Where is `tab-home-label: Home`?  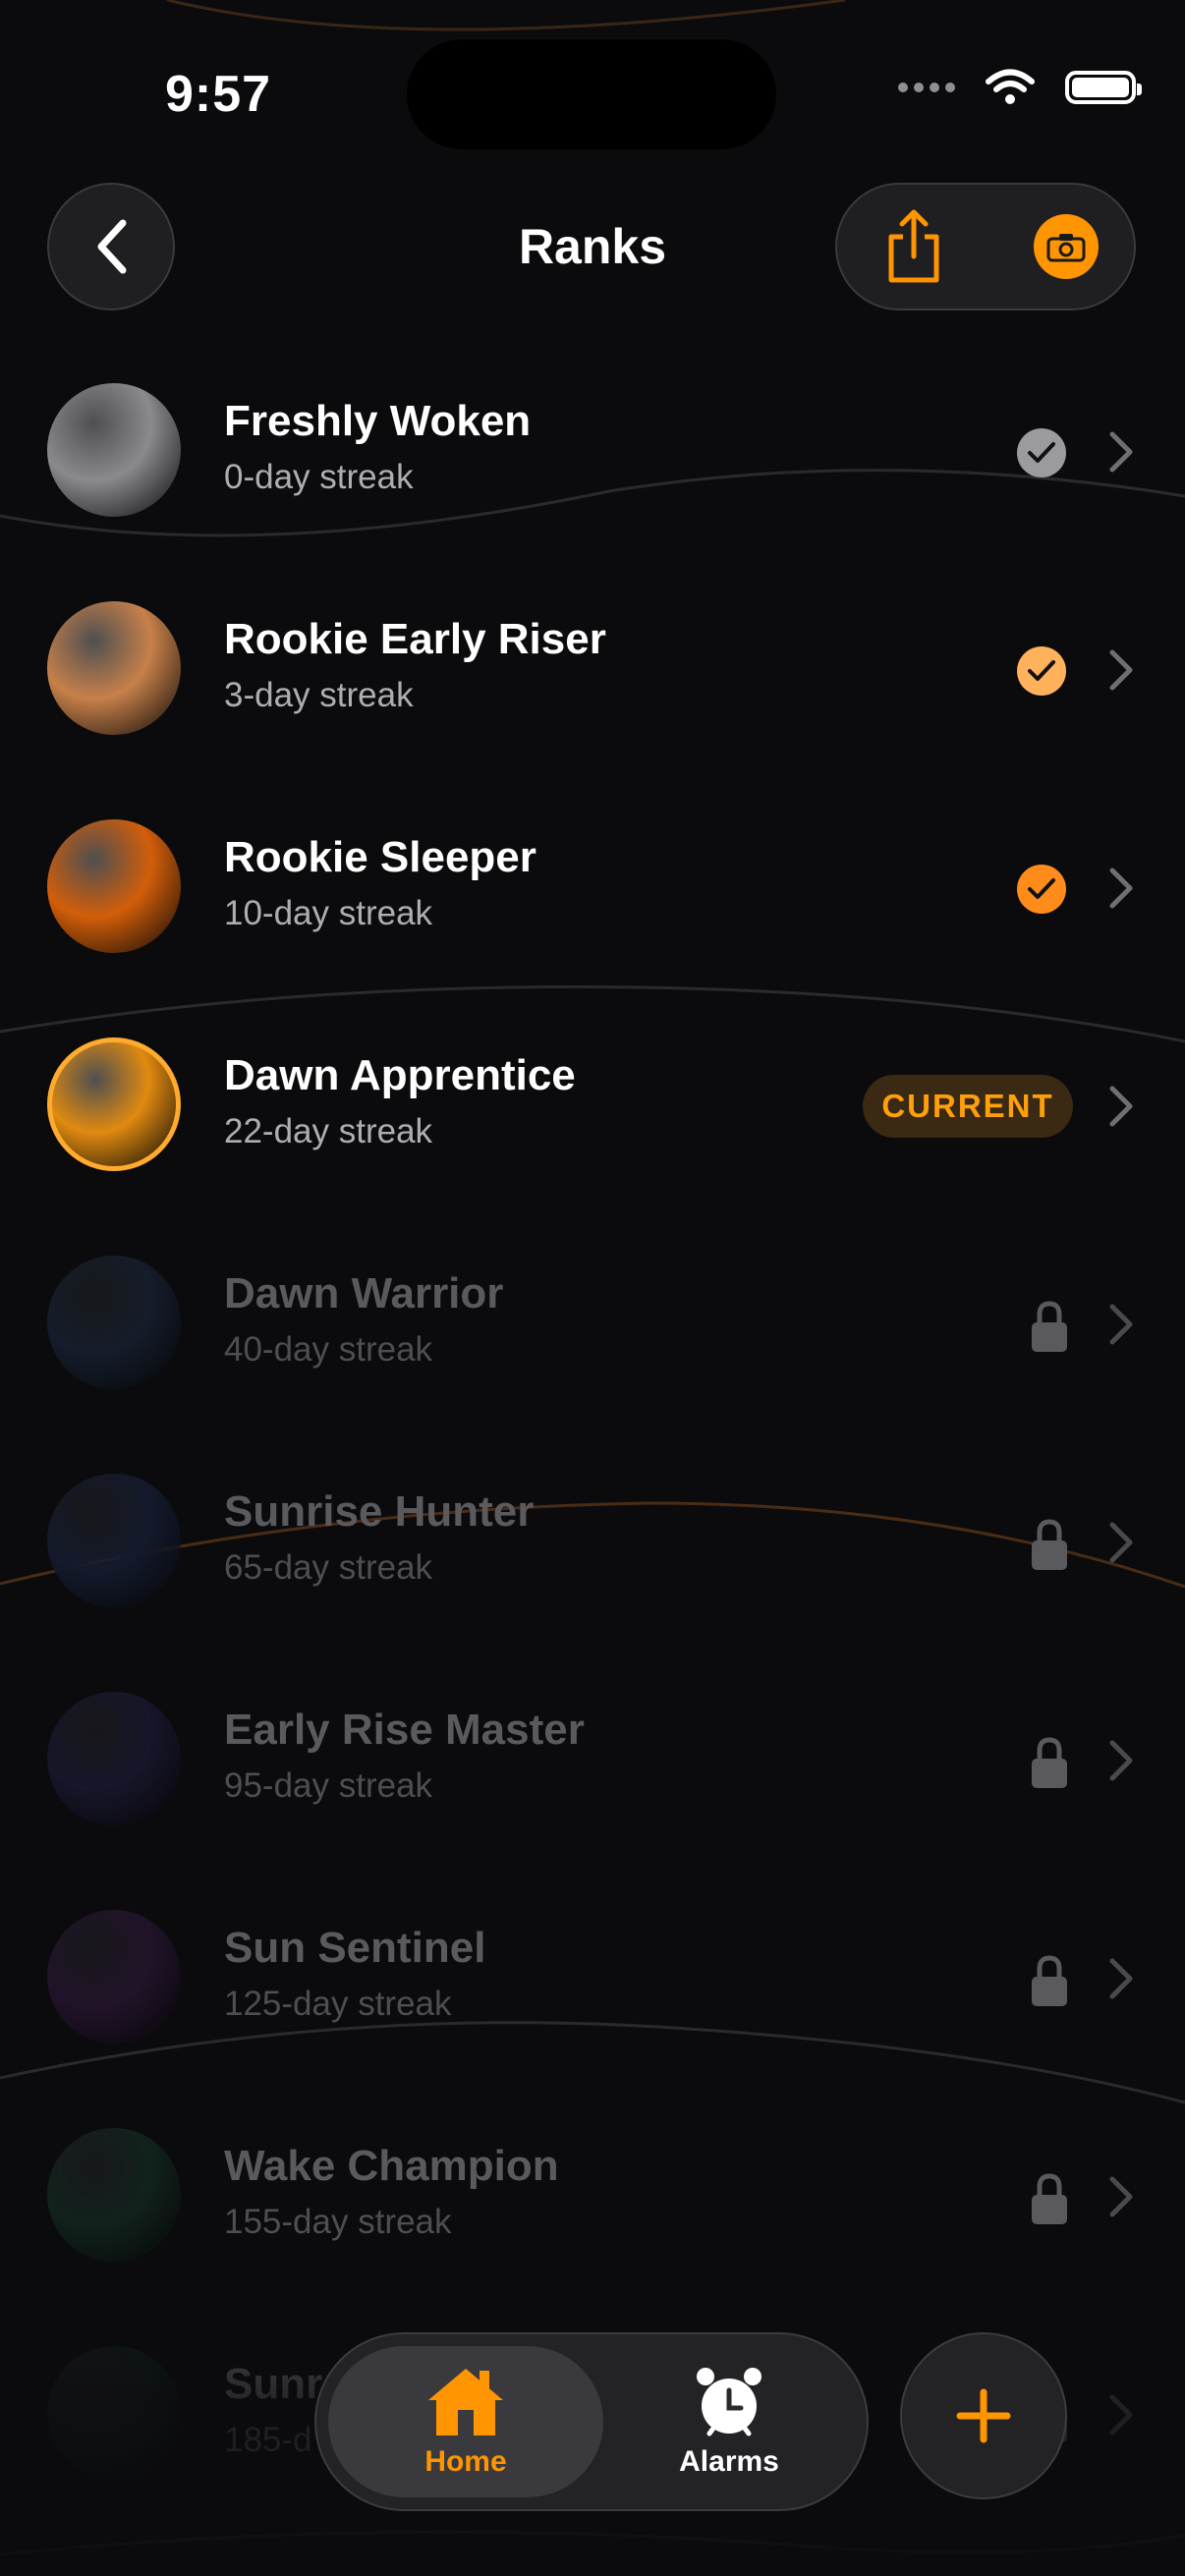
tab-home-label: Home is located at coordinates (466, 2461).